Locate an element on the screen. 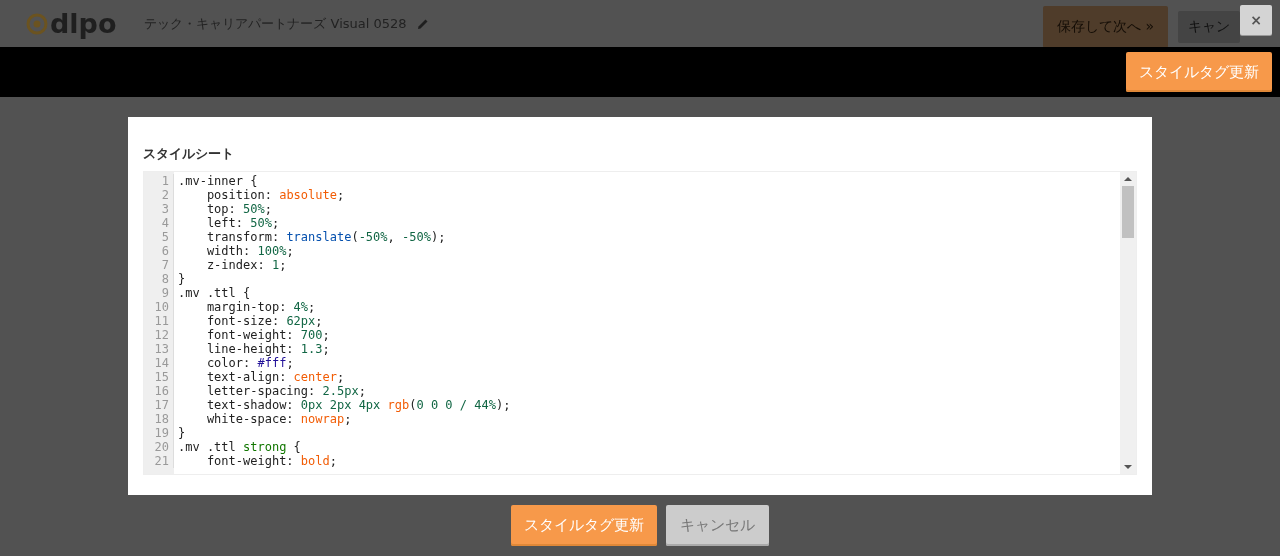  close-button: × is located at coordinates (1256, 19).